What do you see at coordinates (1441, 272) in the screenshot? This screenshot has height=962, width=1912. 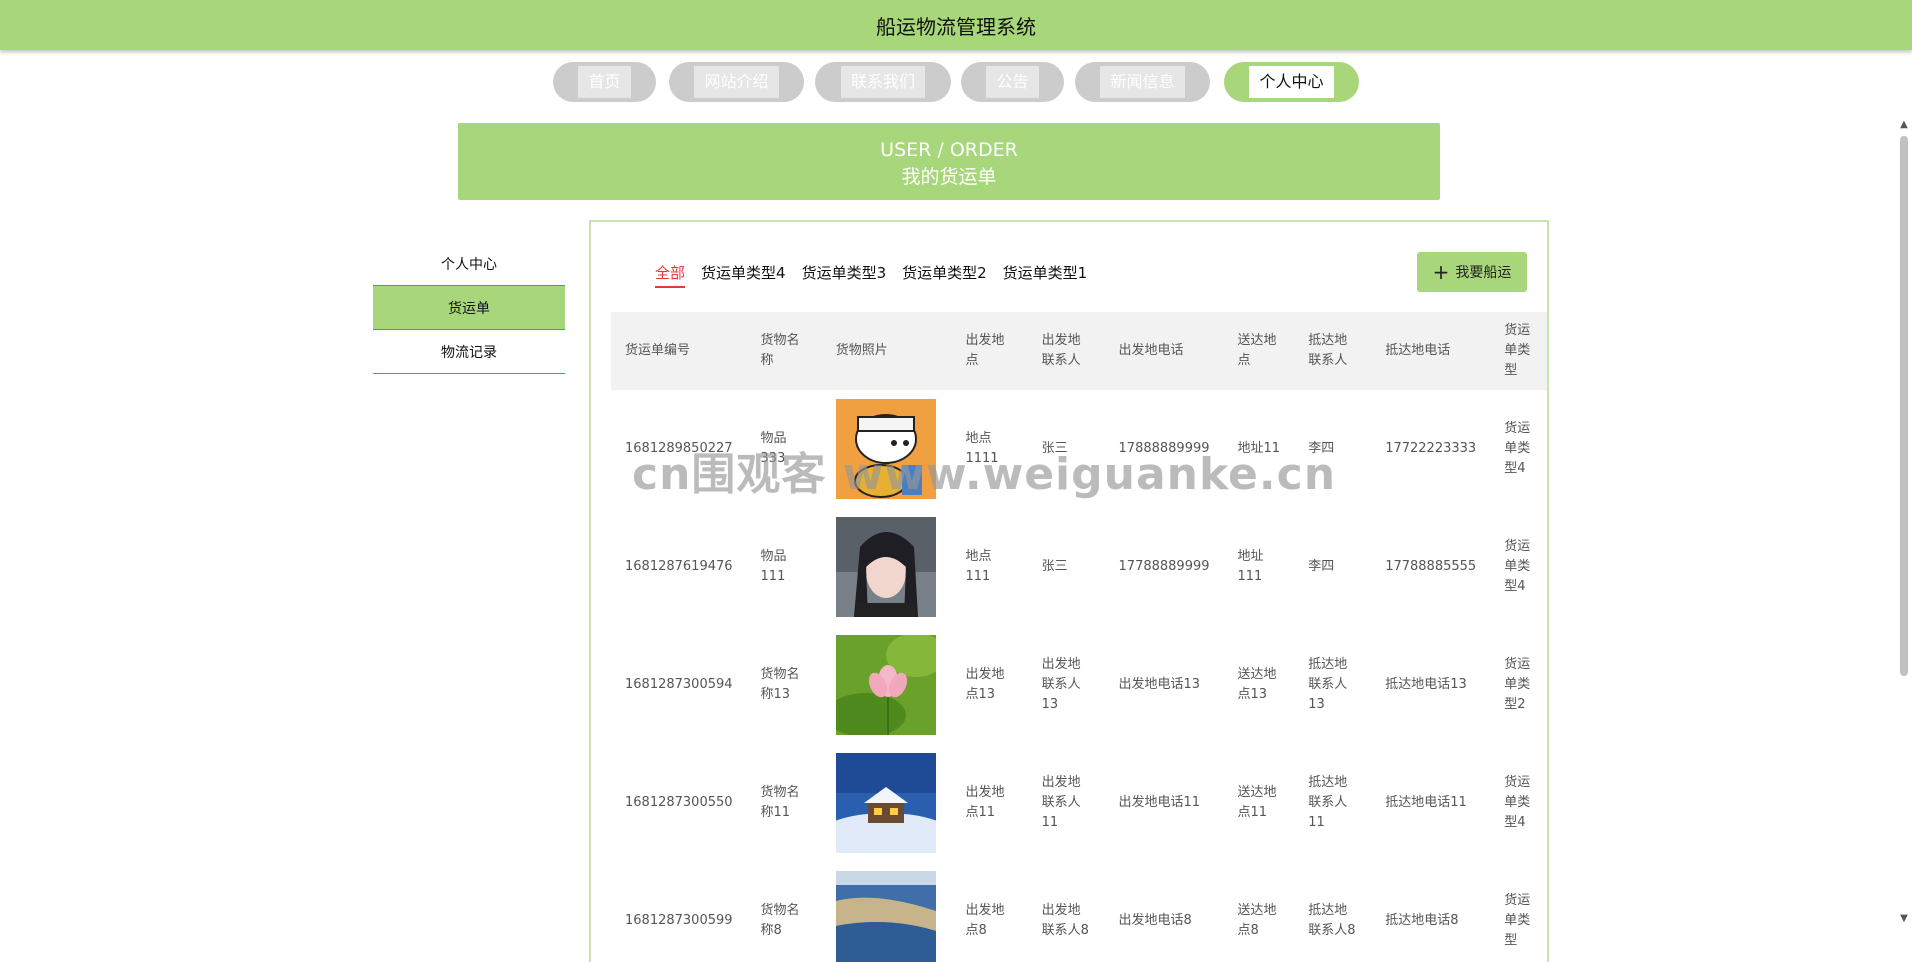 I see `plus-icon: +` at bounding box center [1441, 272].